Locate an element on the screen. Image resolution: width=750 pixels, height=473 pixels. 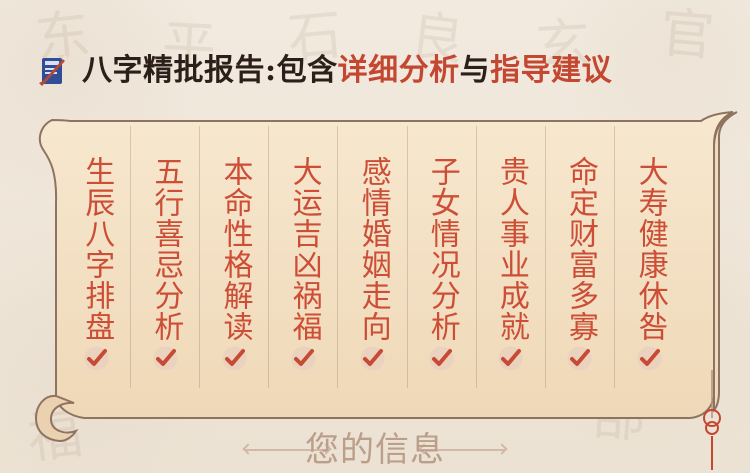
section-title-your-info: 您的信息 is located at coordinates (375, 450).